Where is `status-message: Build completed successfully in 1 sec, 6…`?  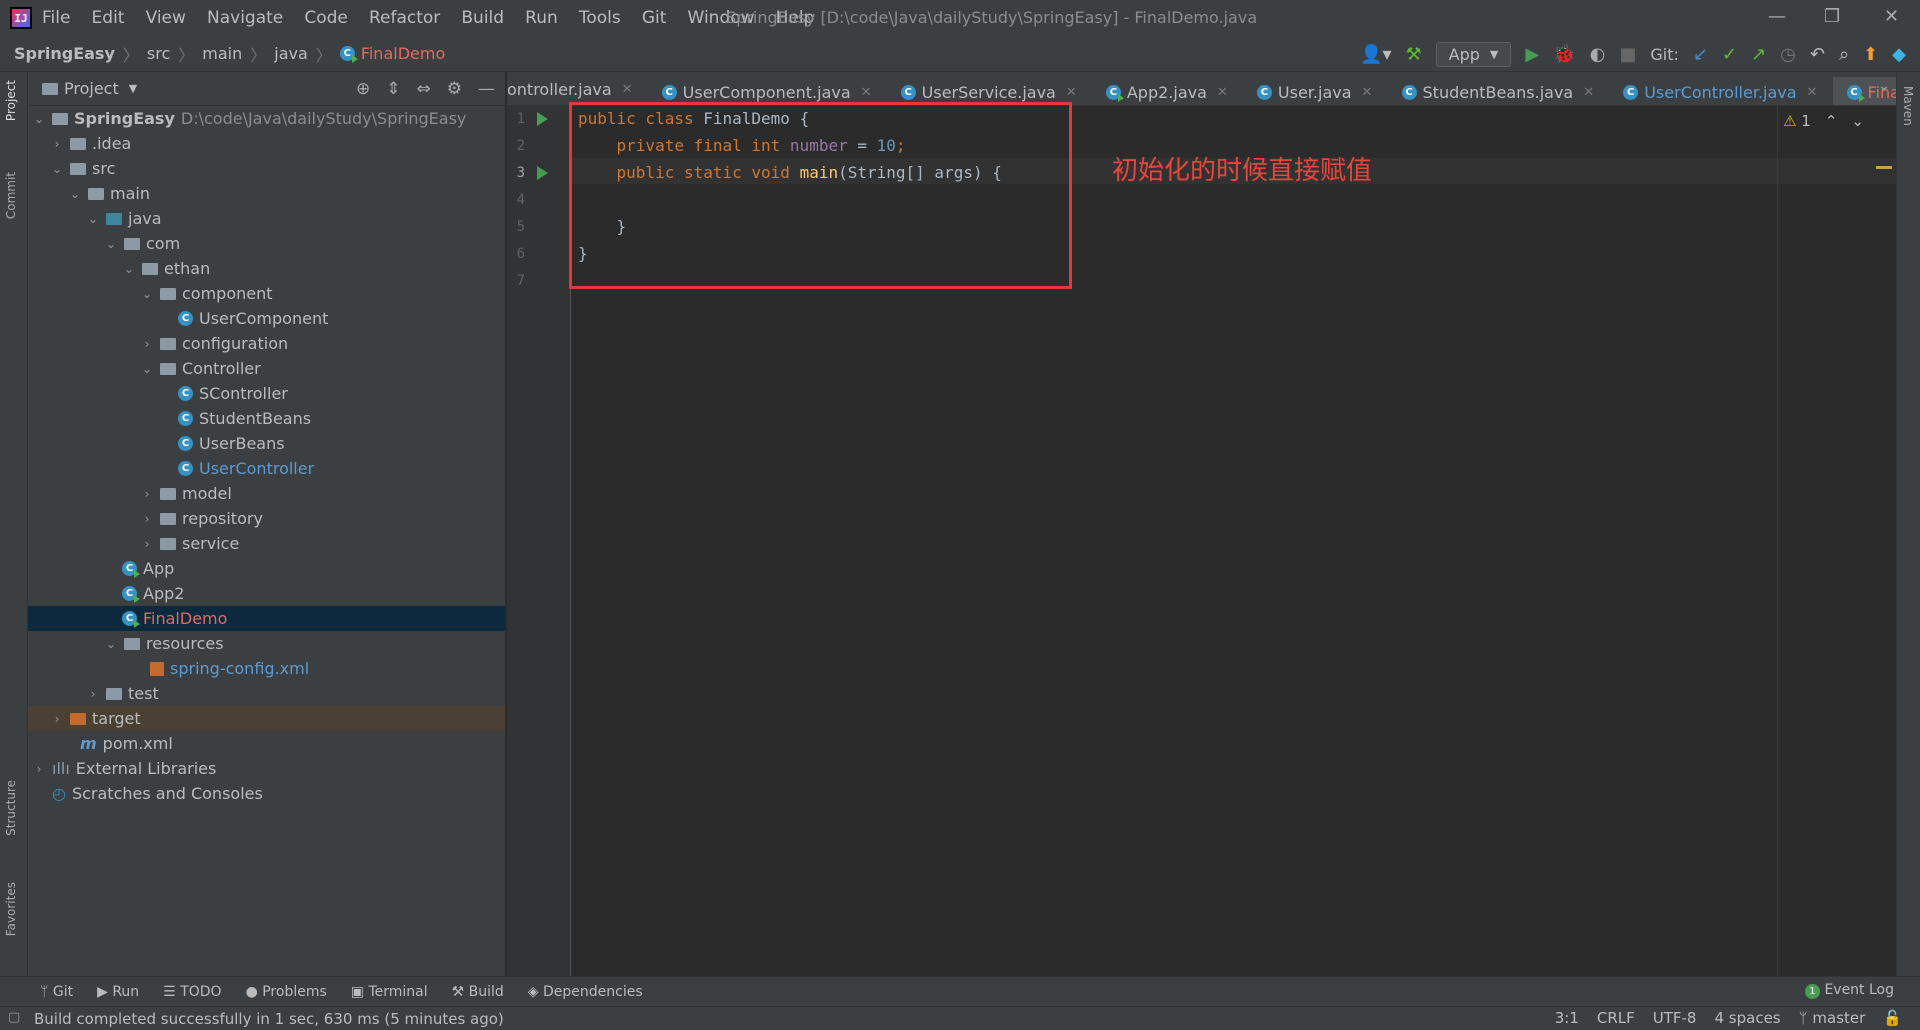
status-message: Build completed successfully in 1 sec, 6… is located at coordinates (269, 1019).